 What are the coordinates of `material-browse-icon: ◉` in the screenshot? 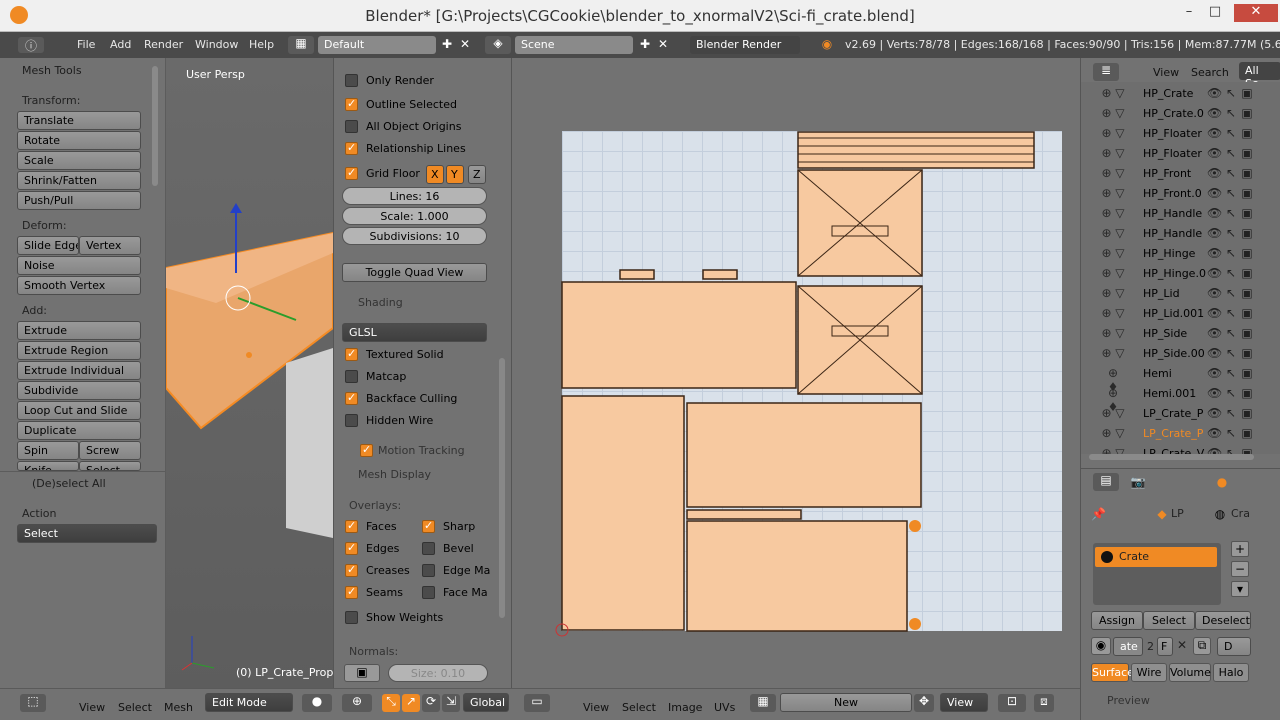 It's located at (1101, 646).